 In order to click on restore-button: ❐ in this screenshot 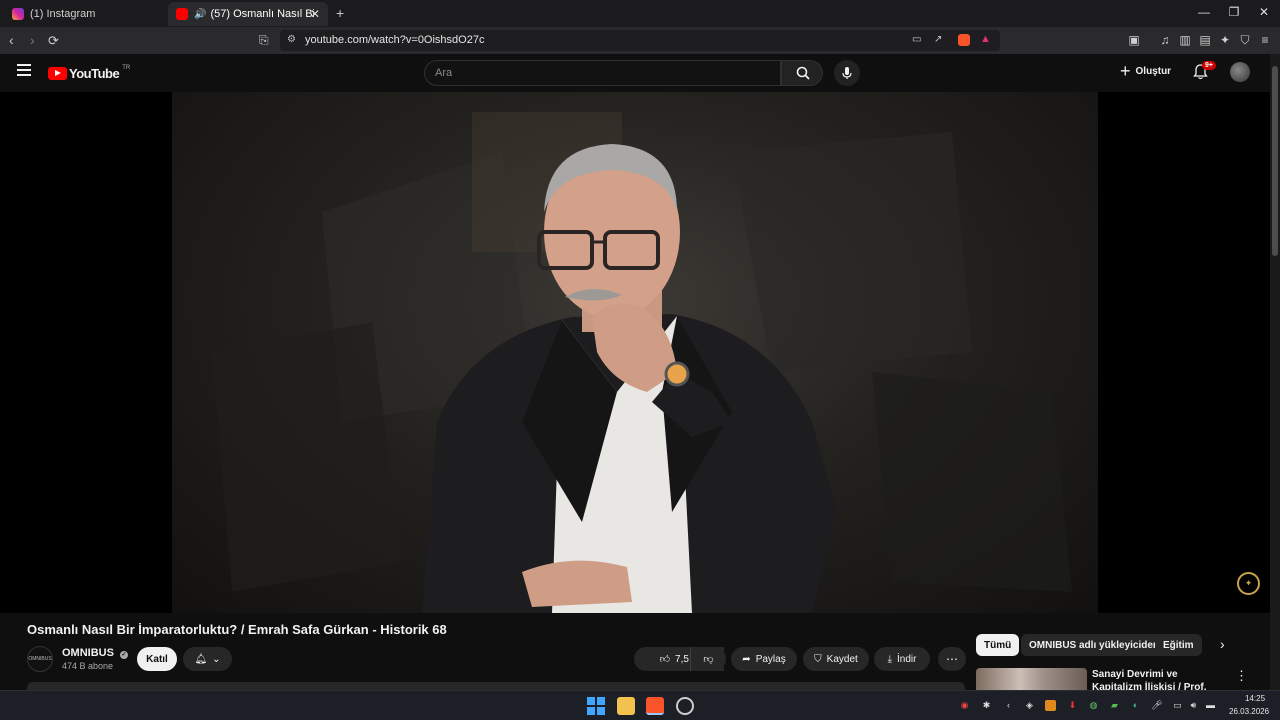, I will do `click(1234, 12)`.